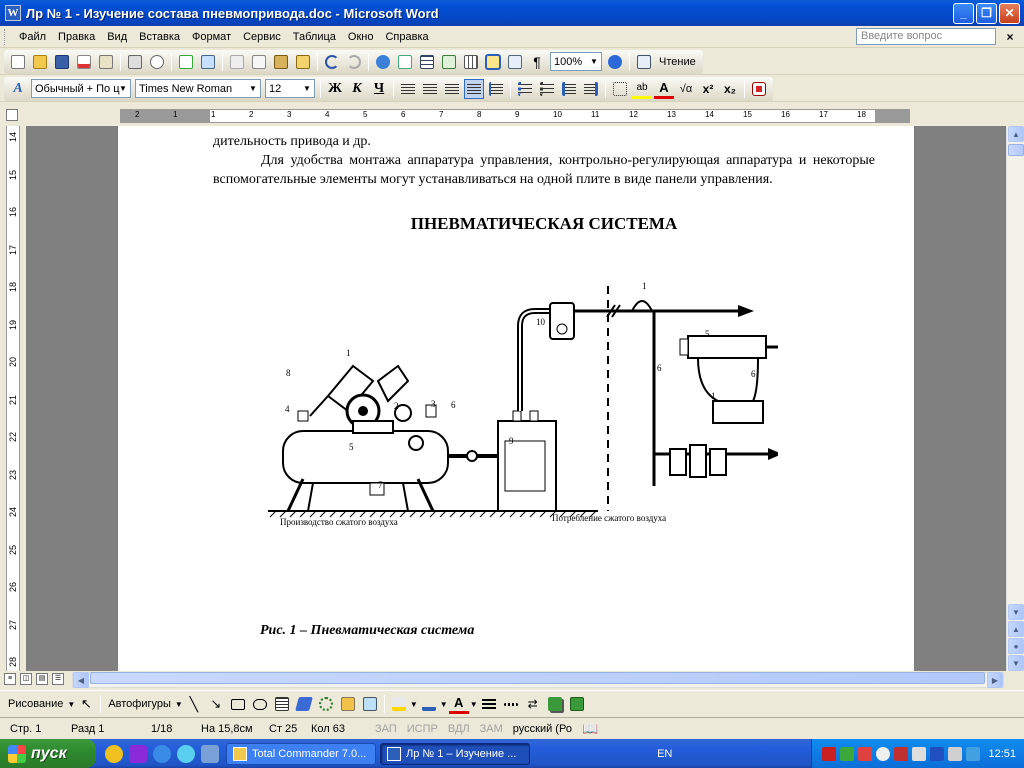 The image size is (1024, 768). What do you see at coordinates (399, 704) in the screenshot?
I see `fill-color-icon` at bounding box center [399, 704].